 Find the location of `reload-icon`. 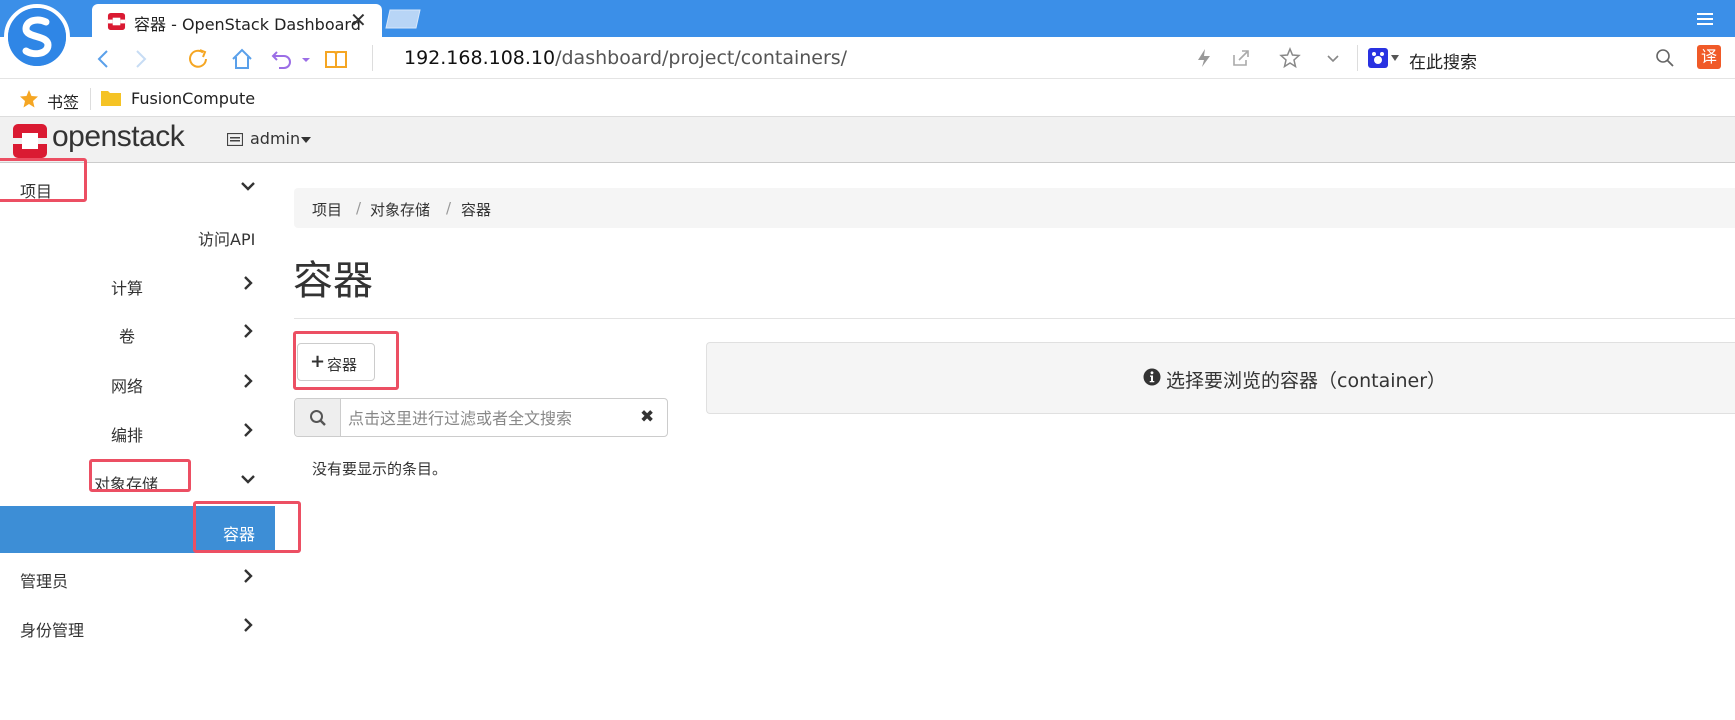

reload-icon is located at coordinates (198, 59).